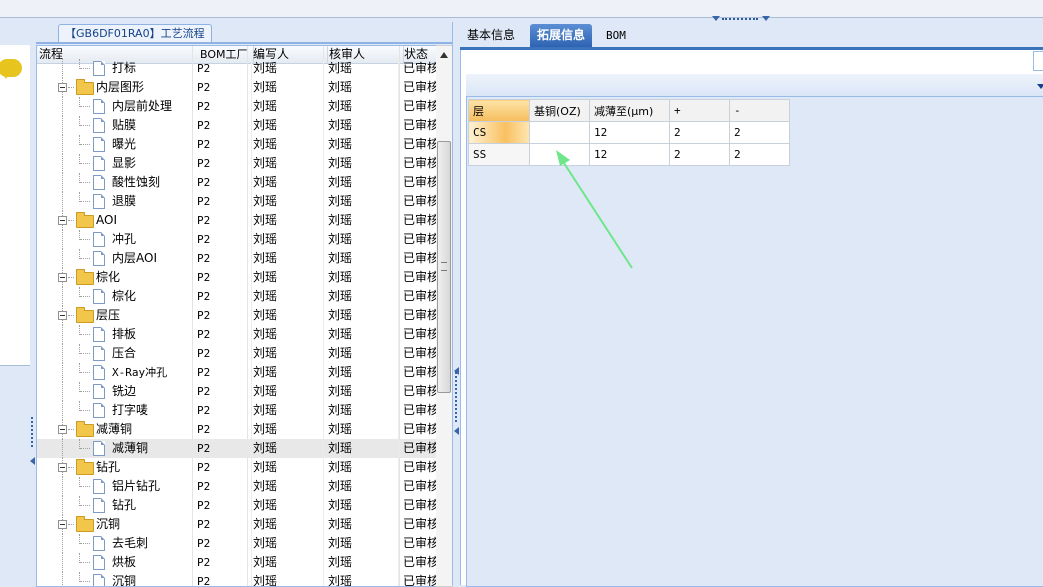 This screenshot has width=1043, height=587. I want to click on tree-node: 压合, so click(114, 353).